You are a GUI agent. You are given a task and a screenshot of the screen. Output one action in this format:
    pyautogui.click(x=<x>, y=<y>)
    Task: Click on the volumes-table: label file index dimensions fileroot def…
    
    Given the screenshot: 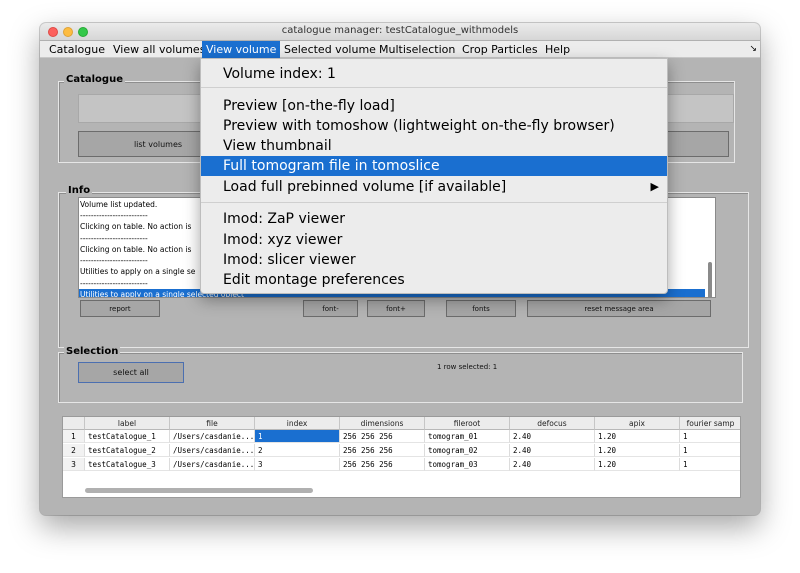 What is the action you would take?
    pyautogui.click(x=401, y=457)
    